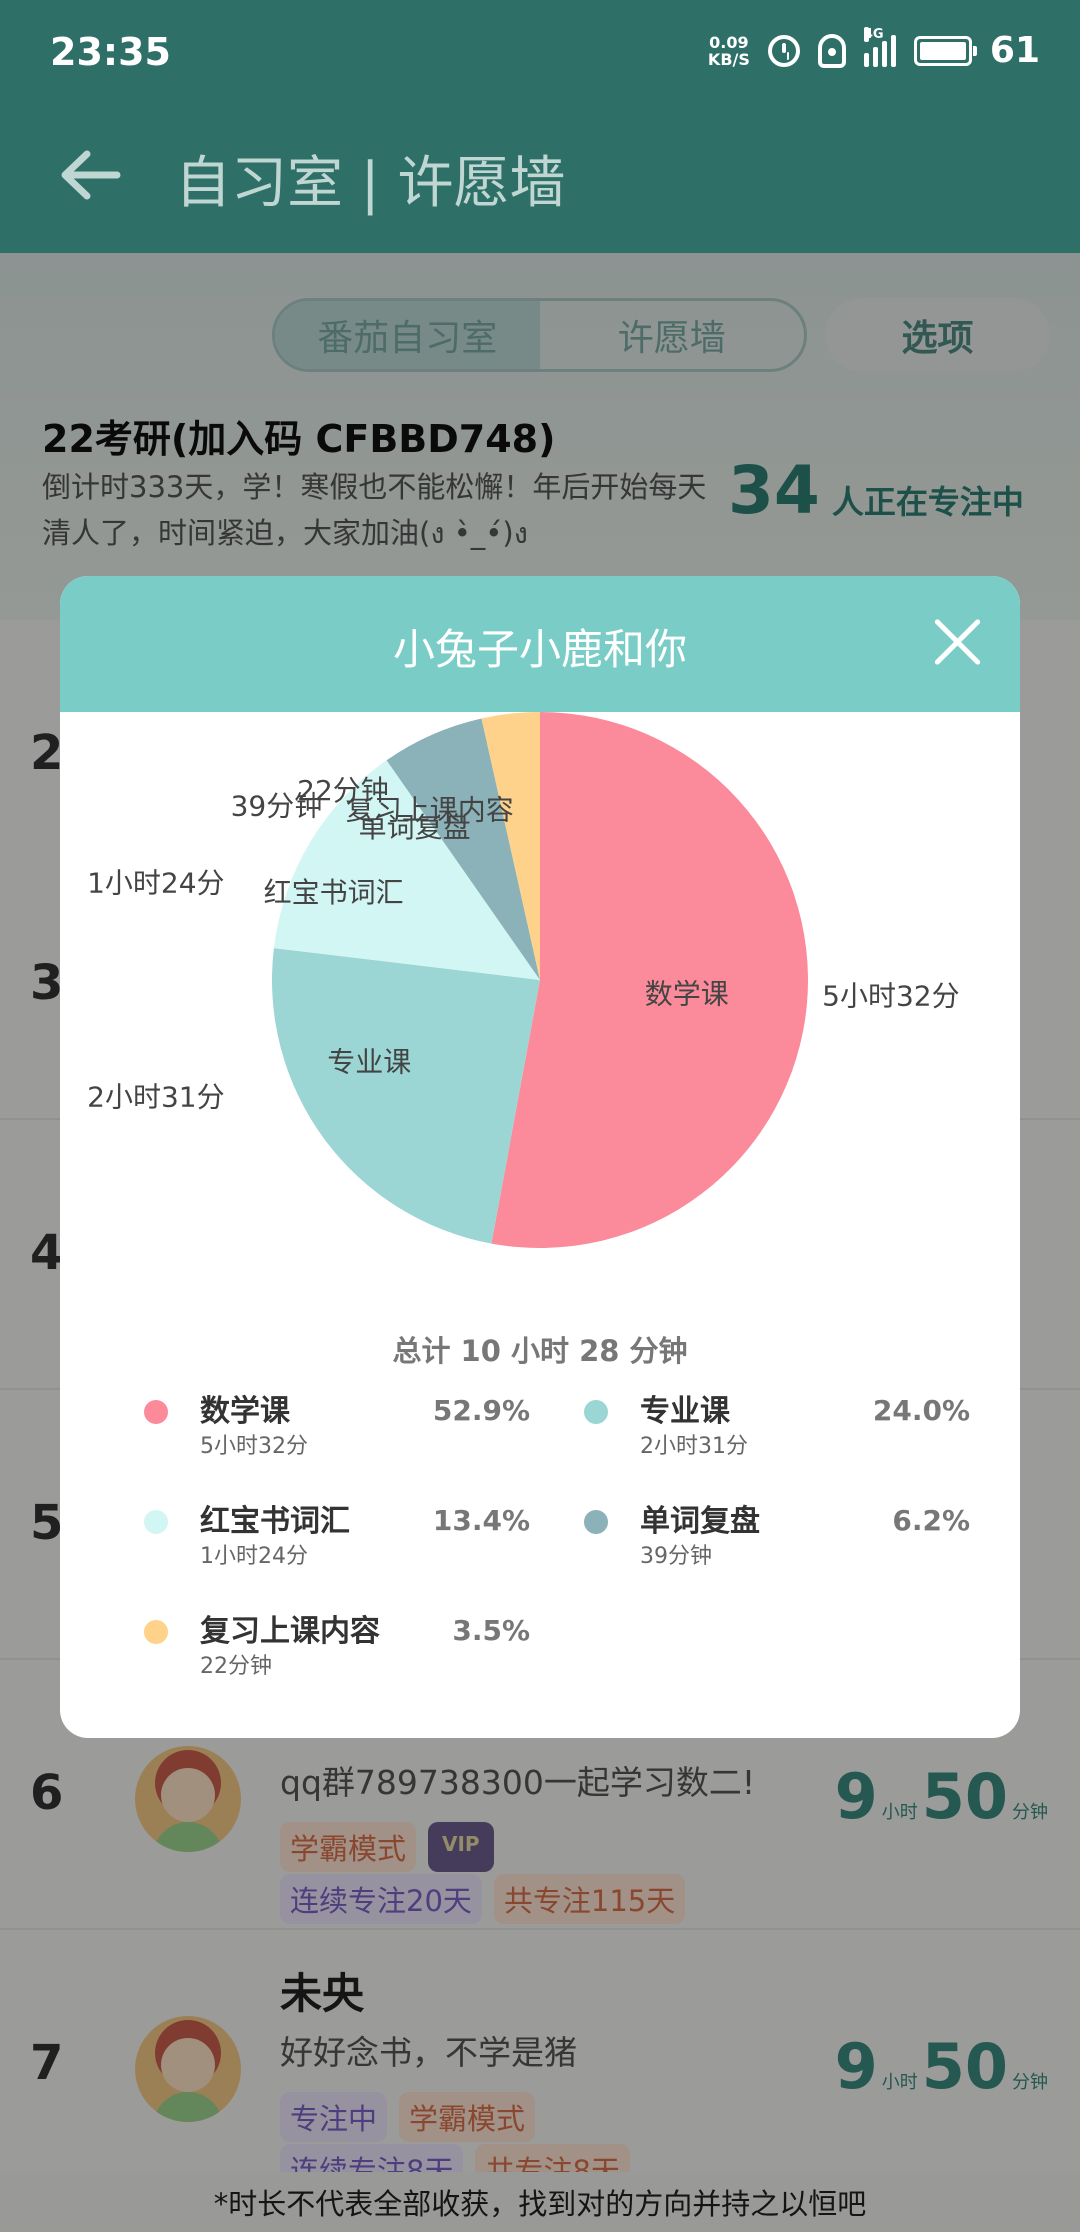  Describe the element at coordinates (155, 1096) in the screenshot. I see `slice-value-label: 2小时31分` at that location.